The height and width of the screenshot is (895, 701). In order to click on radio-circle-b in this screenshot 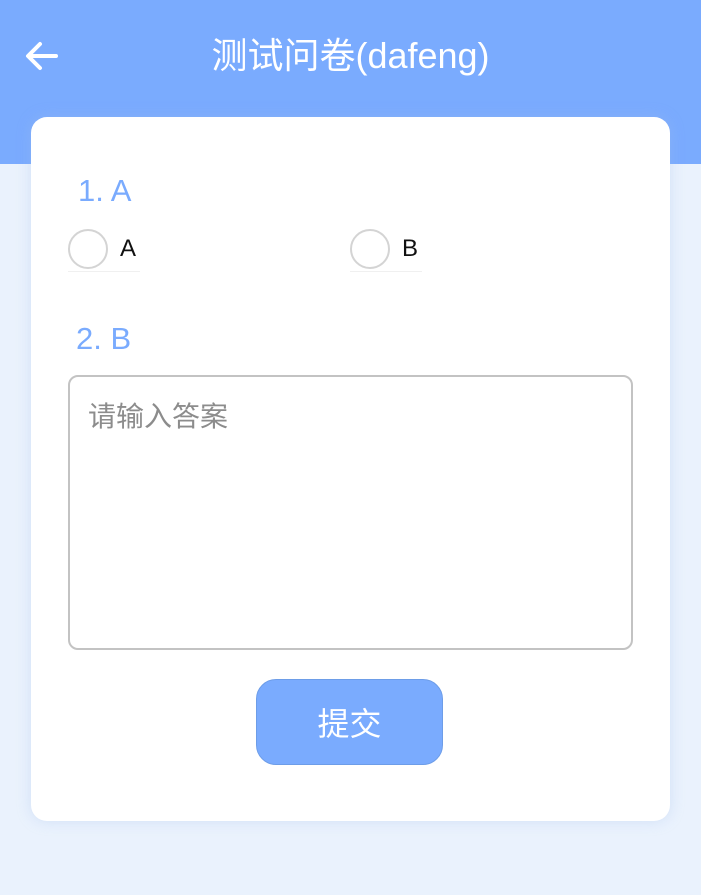, I will do `click(370, 249)`.